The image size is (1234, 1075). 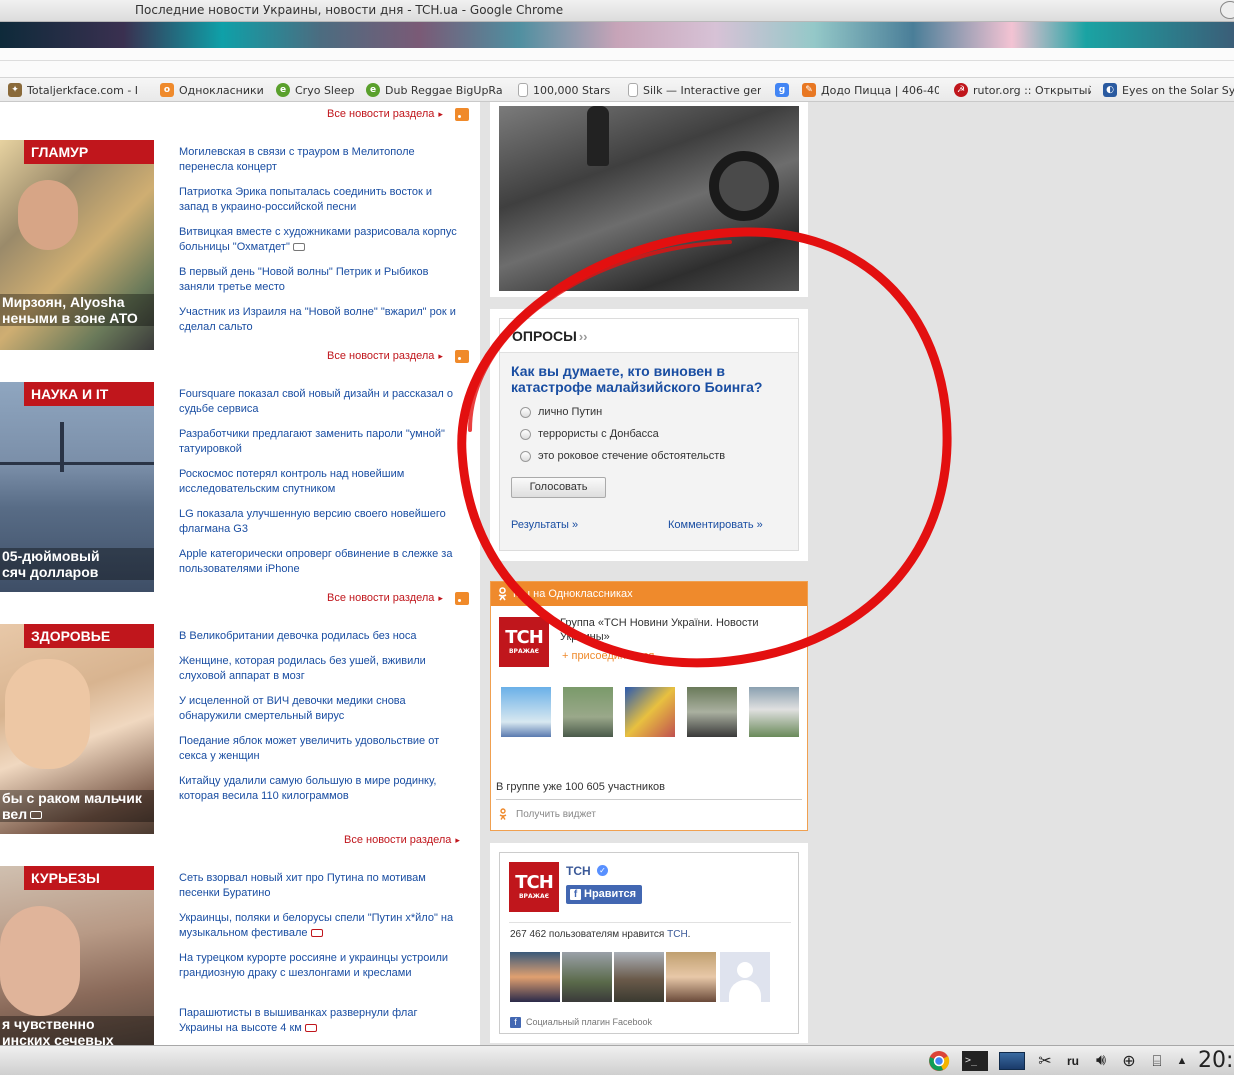 What do you see at coordinates (320, 90) in the screenshot?
I see `bookmark-cryo-sleep: e Cryo Sleep` at bounding box center [320, 90].